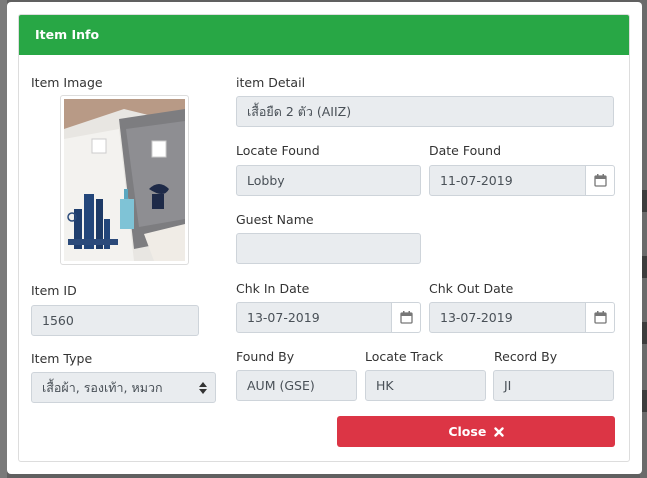 The height and width of the screenshot is (478, 647). Describe the element at coordinates (314, 317) in the screenshot. I see `chk-in-date-field: 13-07-2019` at that location.